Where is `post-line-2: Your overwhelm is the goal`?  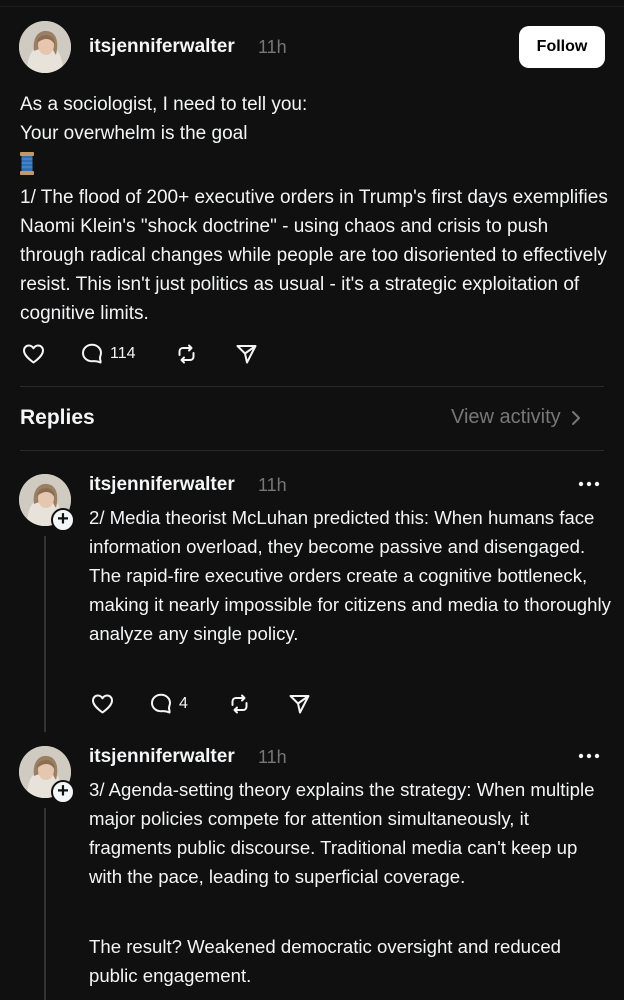
post-line-2: Your overwhelm is the goal is located at coordinates (134, 133).